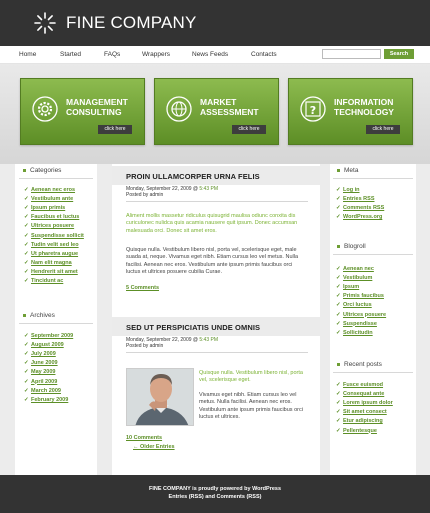 This screenshot has height=513, width=430. I want to click on category-link: ✓ Faucibus et luctus, so click(51, 217).